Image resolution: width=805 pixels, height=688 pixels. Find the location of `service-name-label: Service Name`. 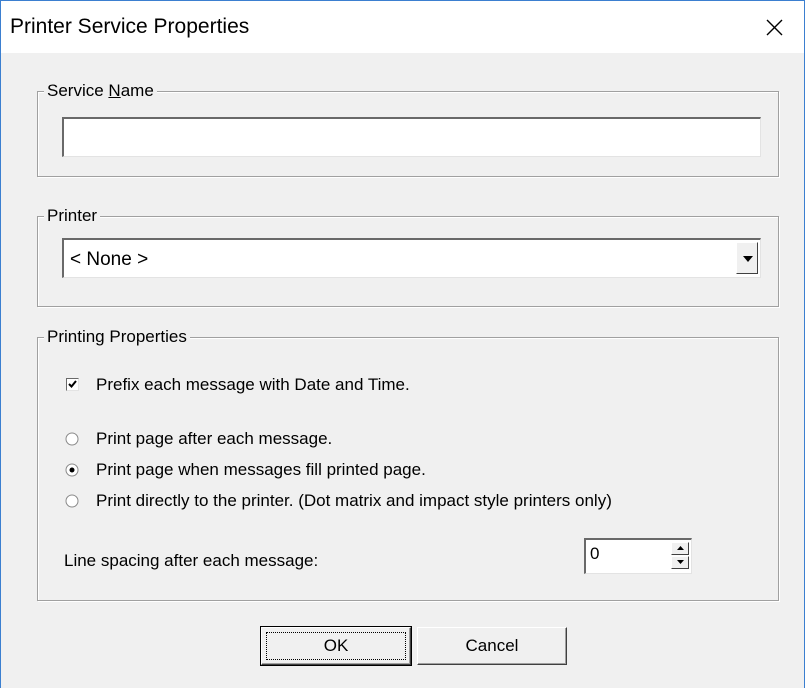

service-name-label: Service Name is located at coordinates (100, 91).